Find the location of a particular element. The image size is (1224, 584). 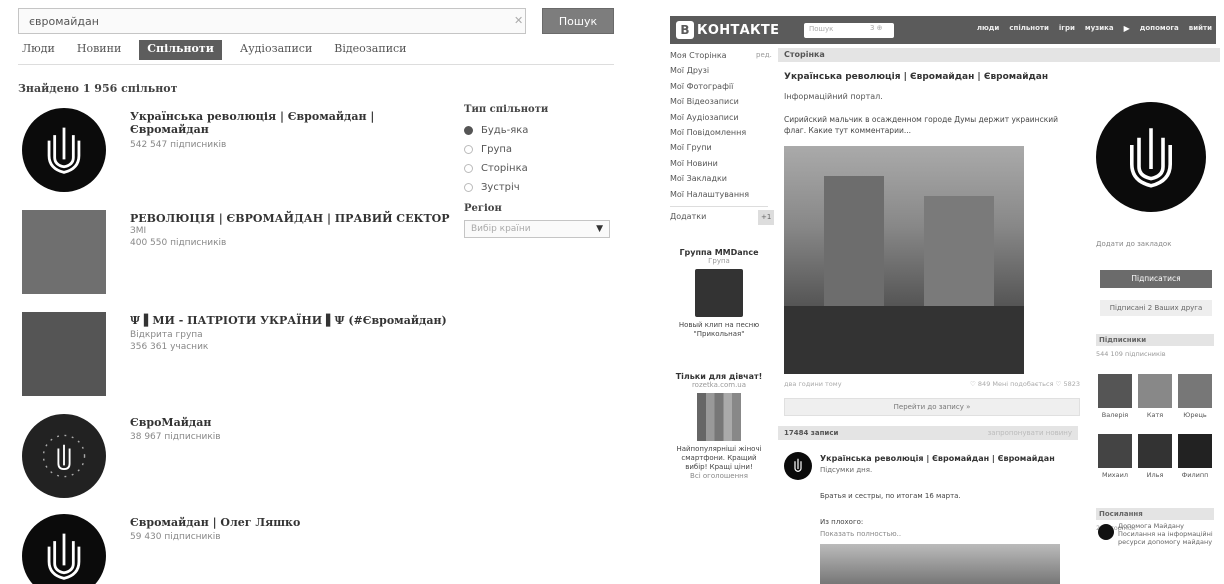

nav-logout: вийти is located at coordinates (1200, 28).